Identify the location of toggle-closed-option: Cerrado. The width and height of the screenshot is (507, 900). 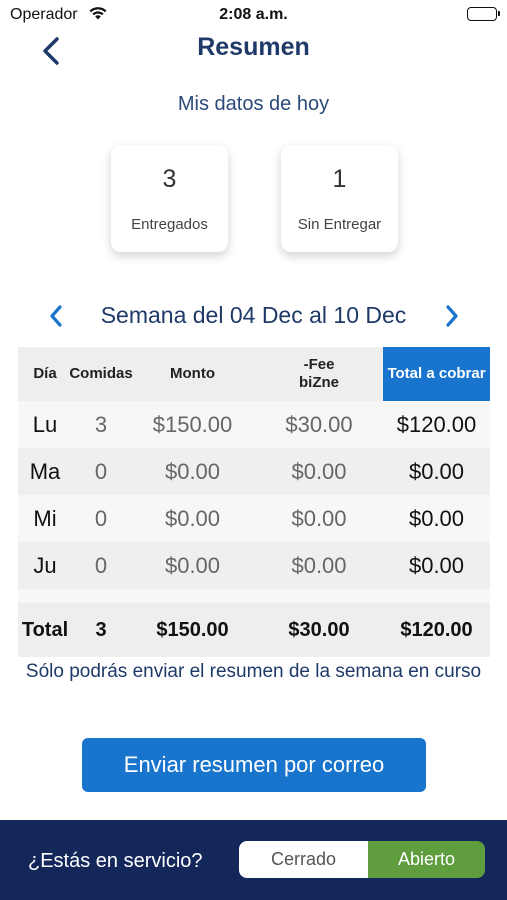
(303, 859).